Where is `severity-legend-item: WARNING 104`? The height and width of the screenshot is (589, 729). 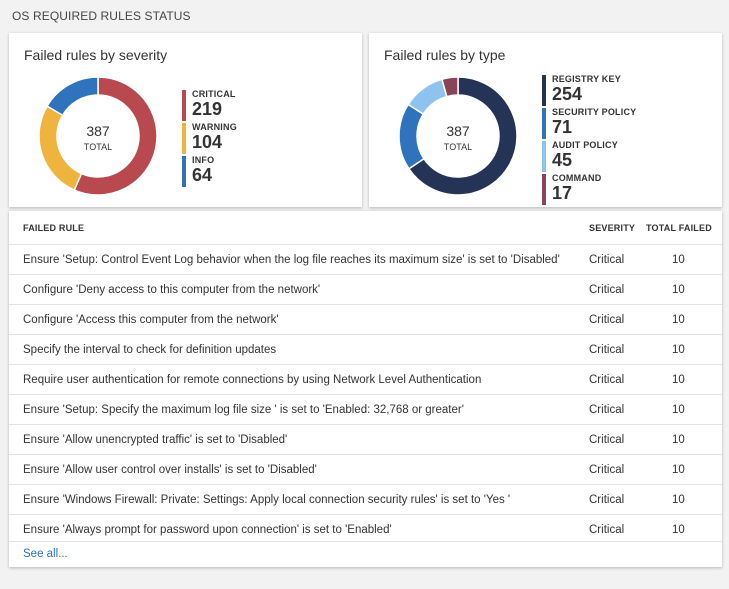
severity-legend-item: WARNING 104 is located at coordinates (209, 137).